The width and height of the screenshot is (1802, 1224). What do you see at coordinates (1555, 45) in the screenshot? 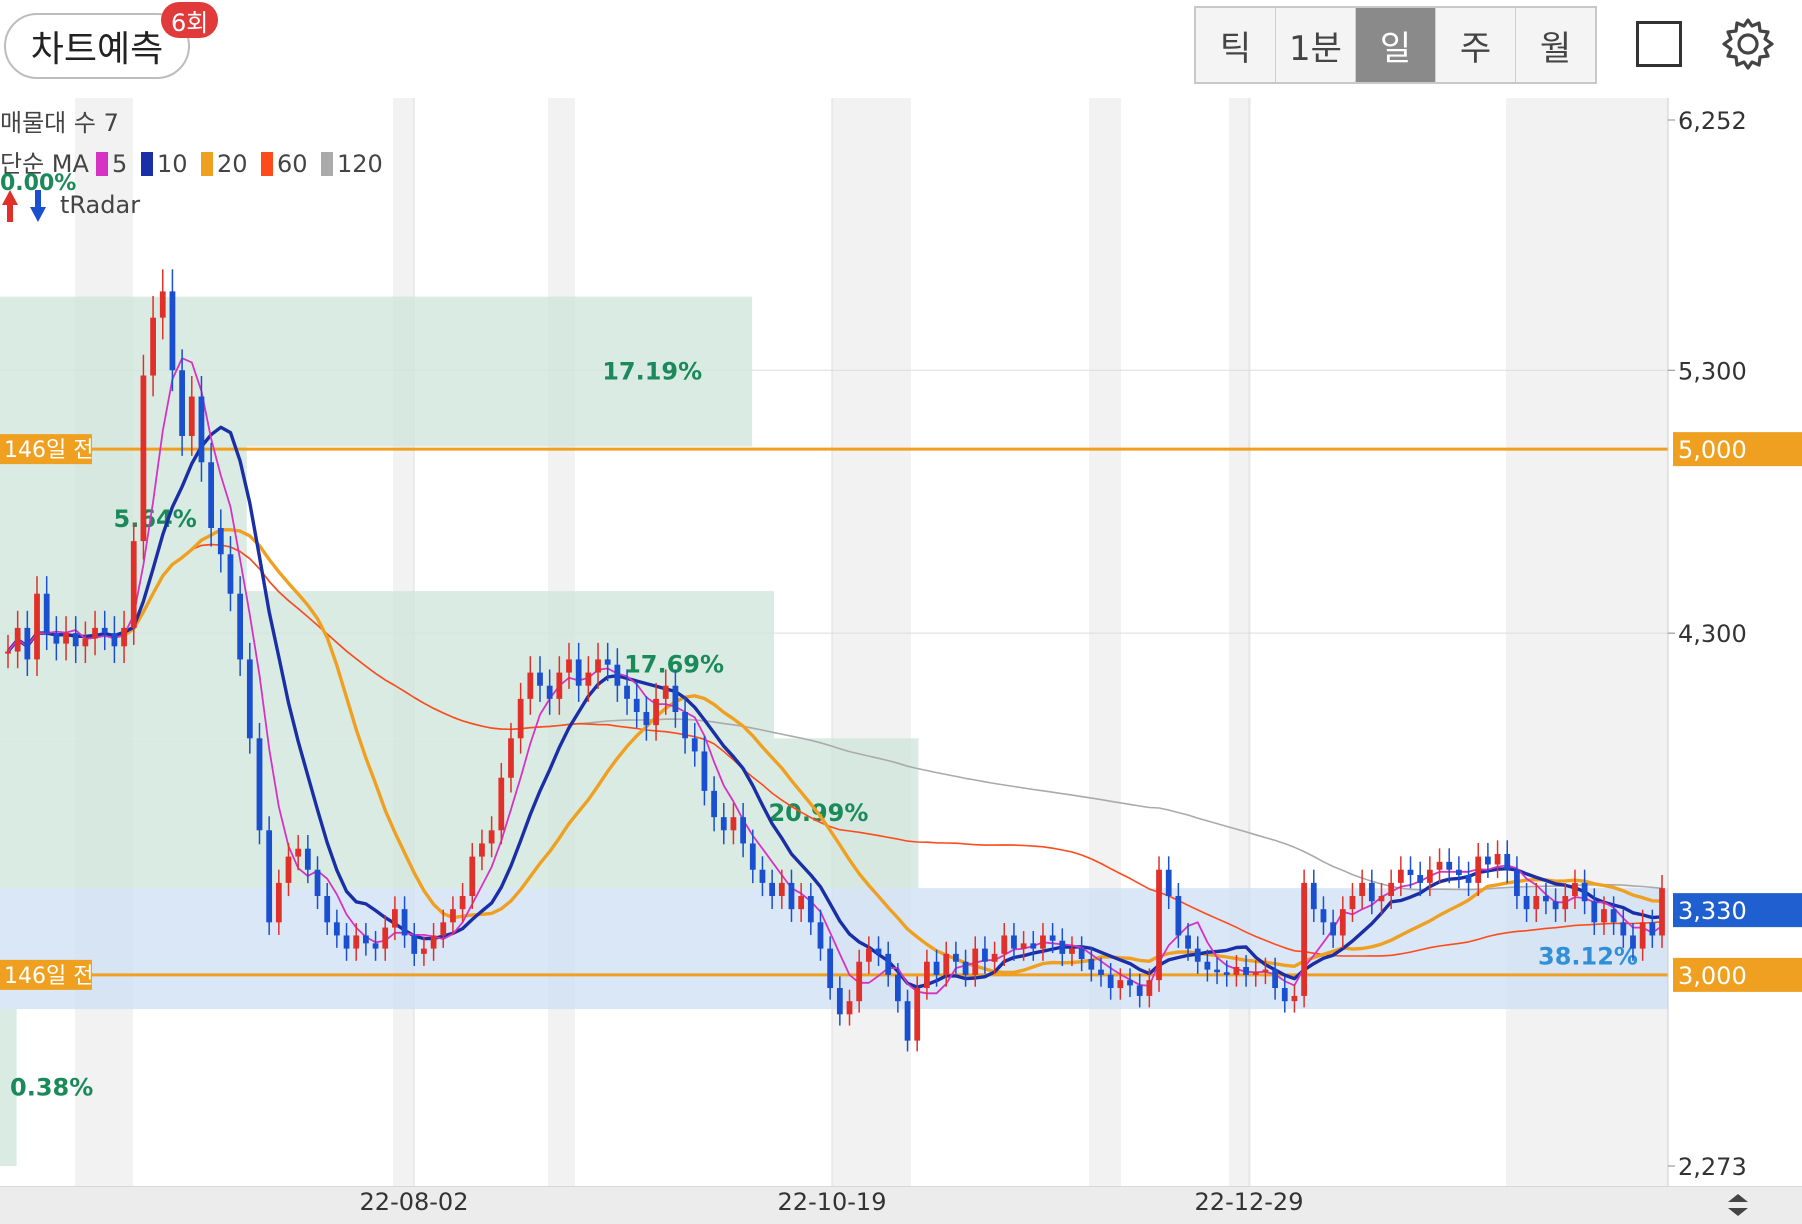
I see `period-tab-month: 월` at bounding box center [1555, 45].